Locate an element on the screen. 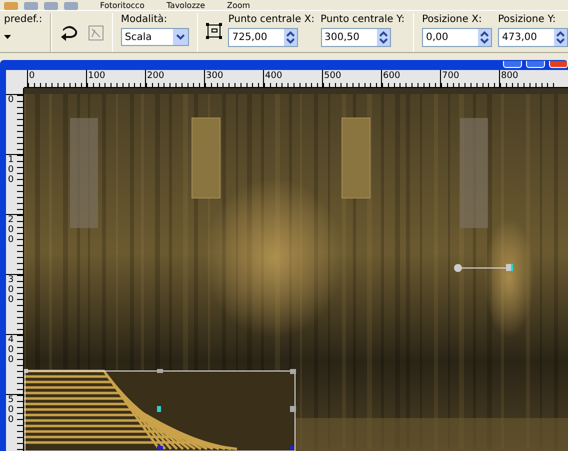  bounding-box-icon is located at coordinates (214, 31).